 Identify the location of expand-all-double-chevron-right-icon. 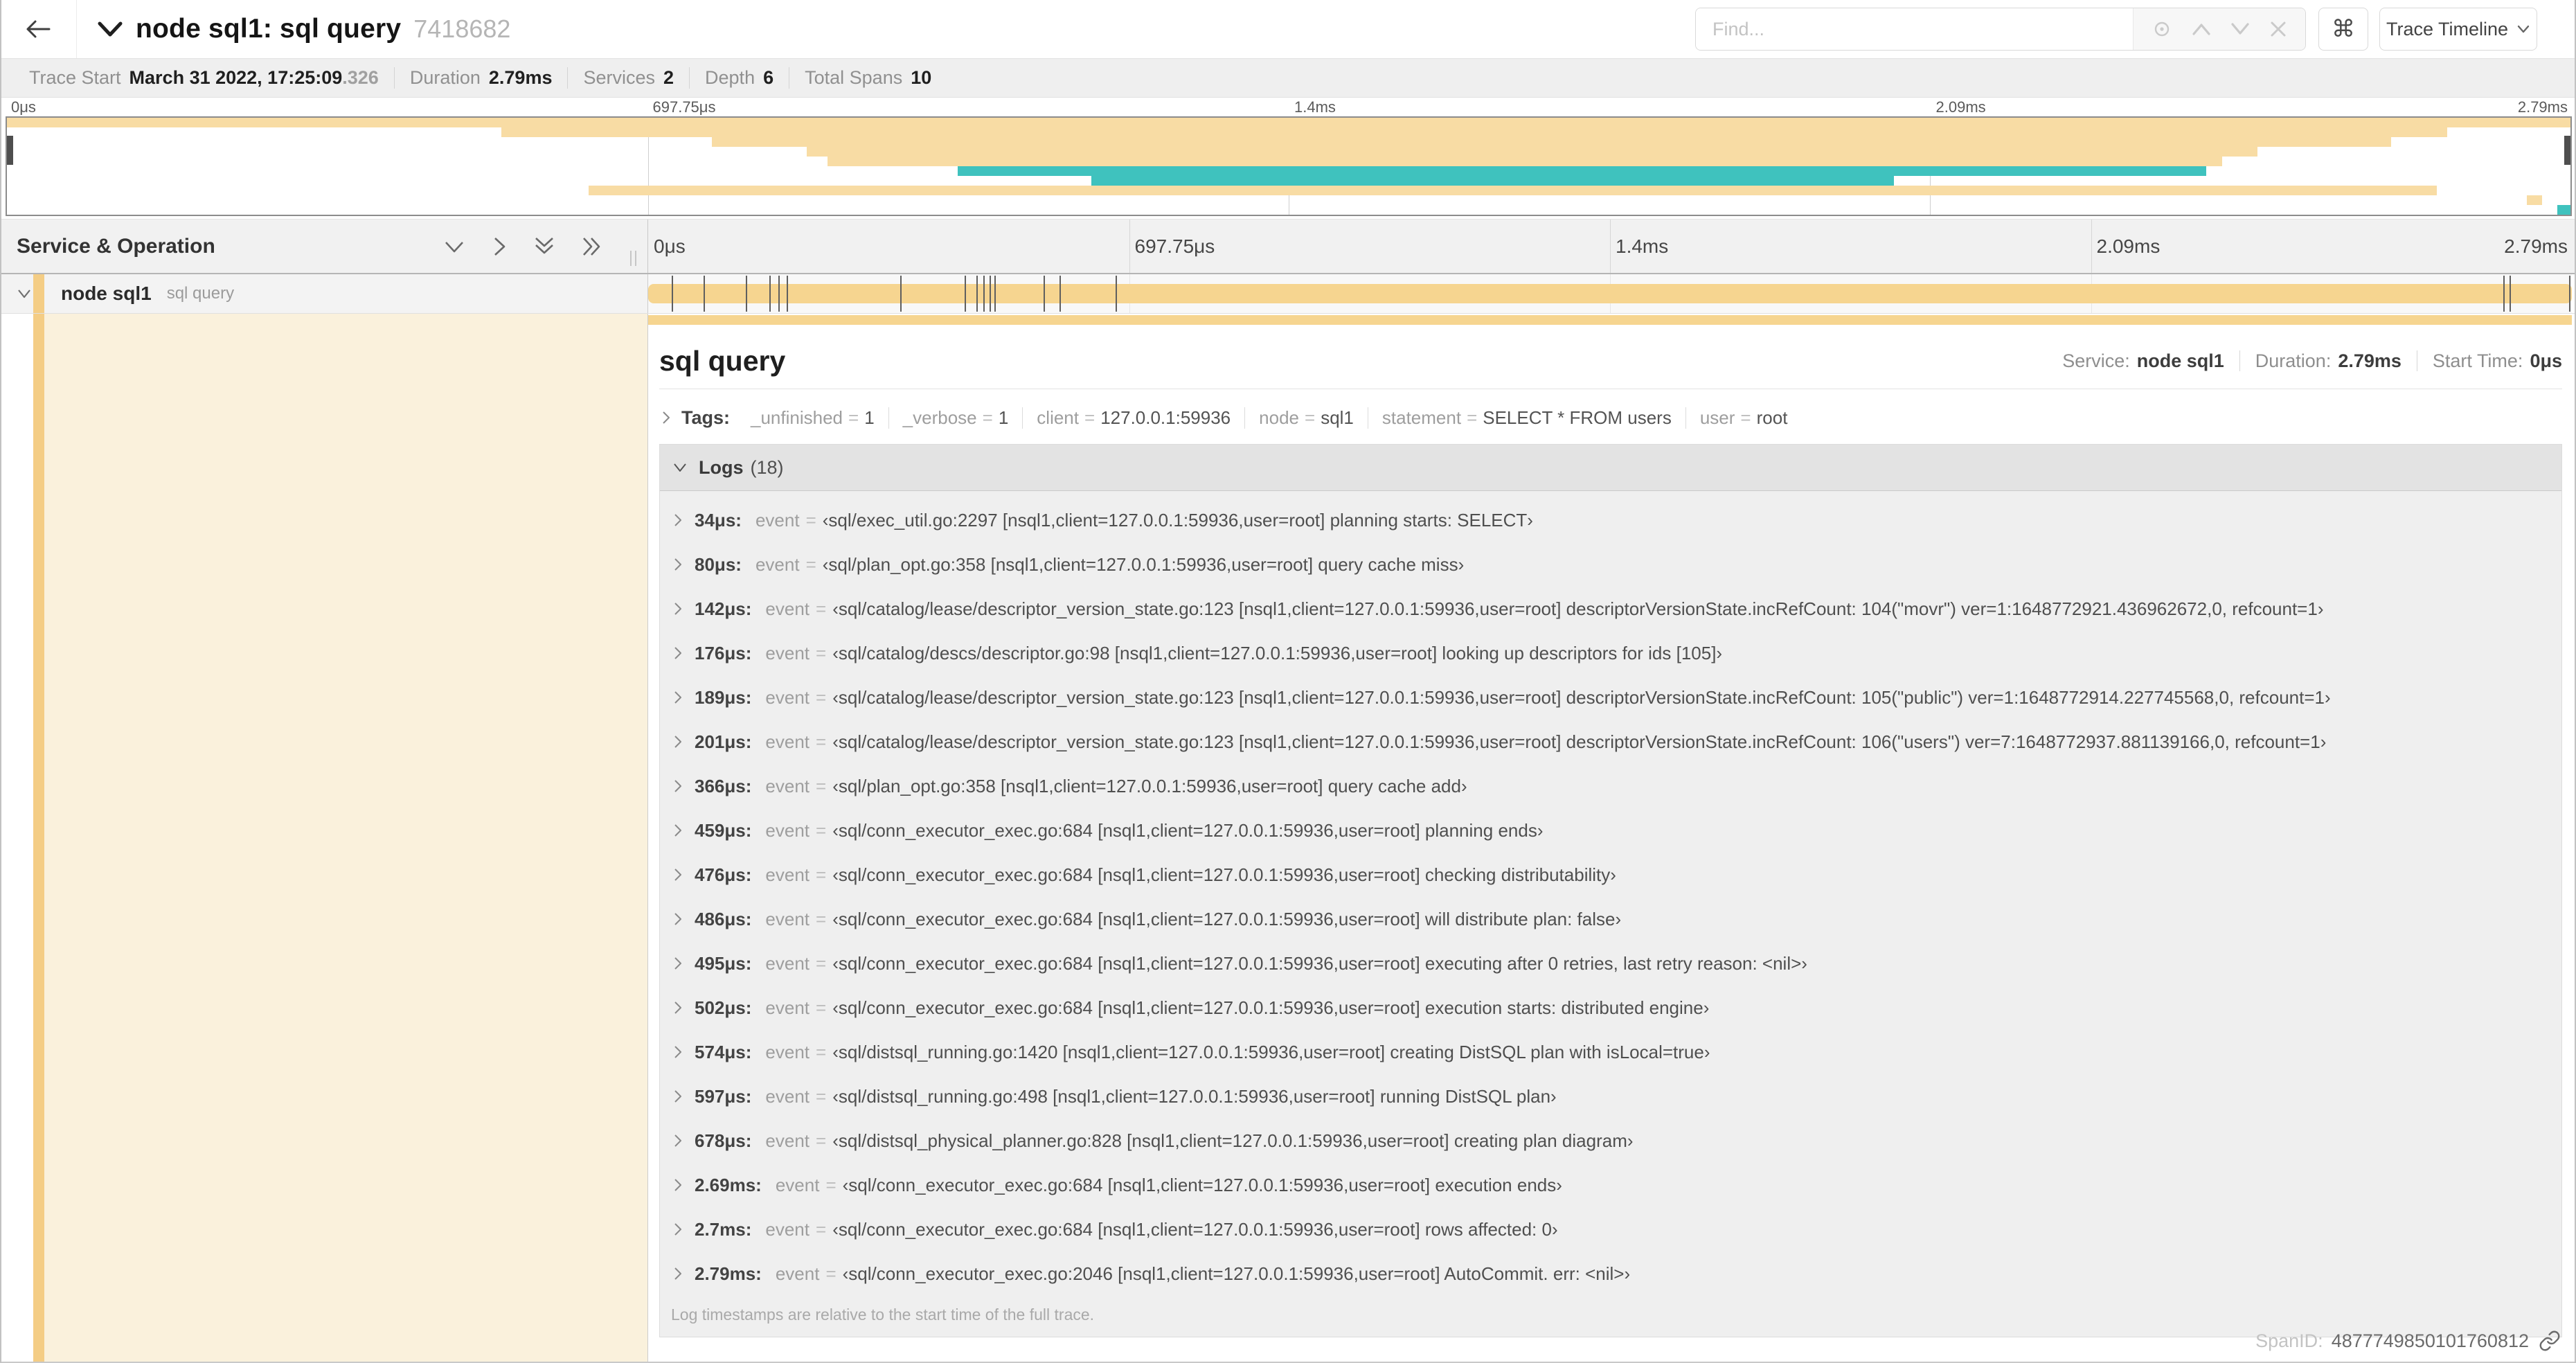
(593, 247).